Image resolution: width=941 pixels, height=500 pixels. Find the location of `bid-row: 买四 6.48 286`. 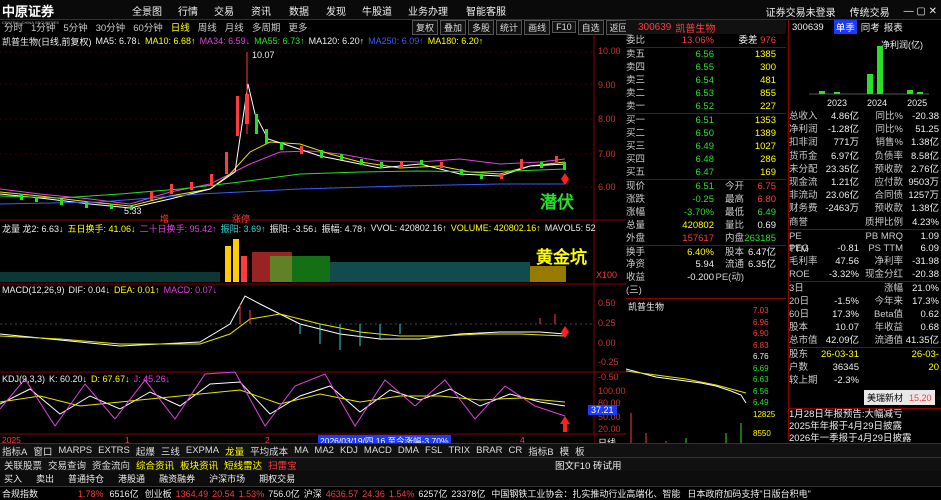

bid-row: 买四 6.48 286 is located at coordinates (701, 159).